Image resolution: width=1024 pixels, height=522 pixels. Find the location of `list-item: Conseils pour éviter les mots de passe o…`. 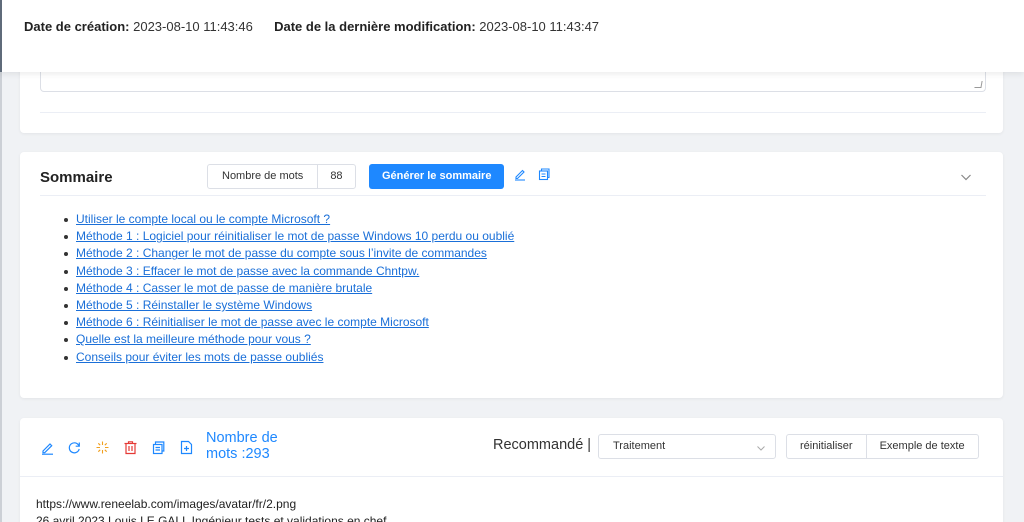

list-item: Conseils pour éviter les mots de passe o… is located at coordinates (288, 357).